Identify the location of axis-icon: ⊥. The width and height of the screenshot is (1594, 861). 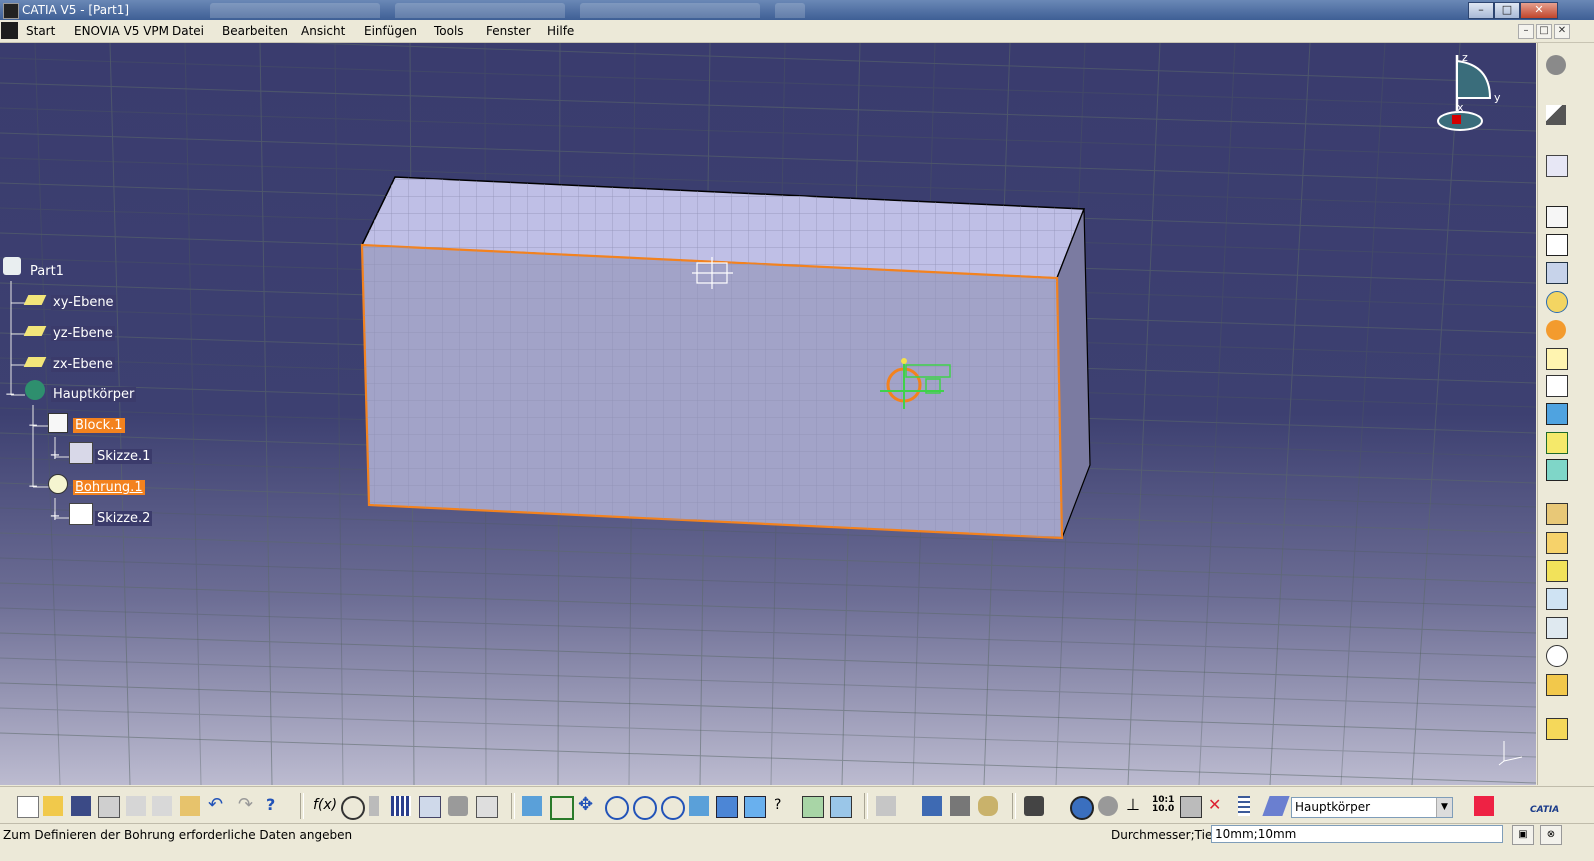
(1136, 806).